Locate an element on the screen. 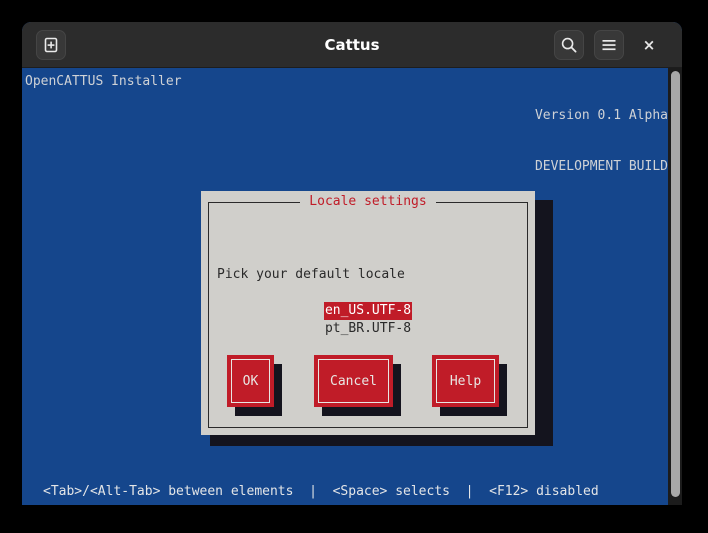 This screenshot has height=533, width=708. ok-button-label: OK is located at coordinates (250, 381).